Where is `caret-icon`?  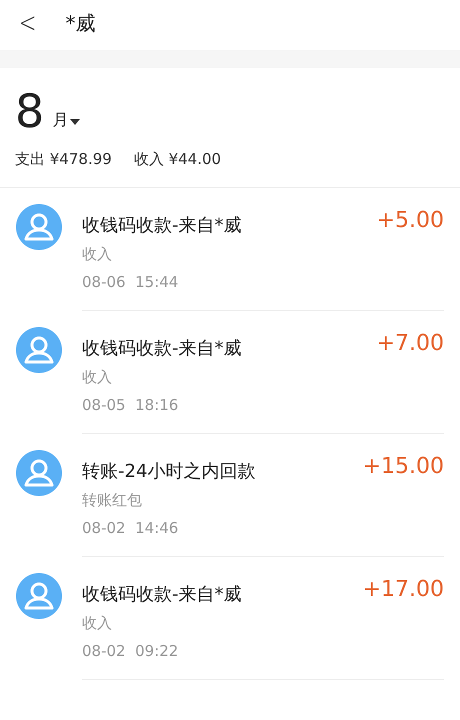 caret-icon is located at coordinates (75, 122).